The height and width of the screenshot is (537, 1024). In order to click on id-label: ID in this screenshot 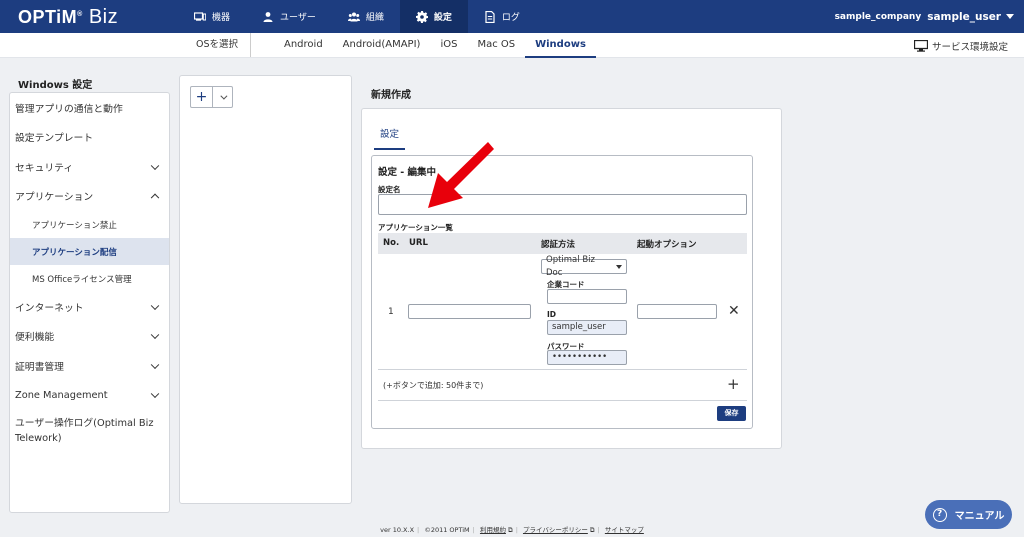, I will do `click(552, 314)`.